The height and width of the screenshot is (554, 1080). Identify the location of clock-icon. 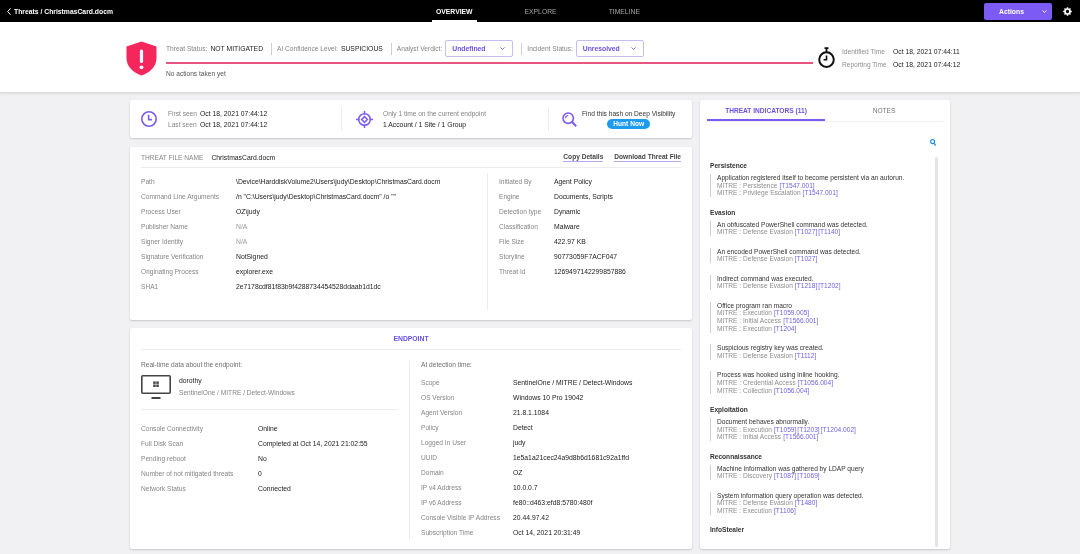
(149, 119).